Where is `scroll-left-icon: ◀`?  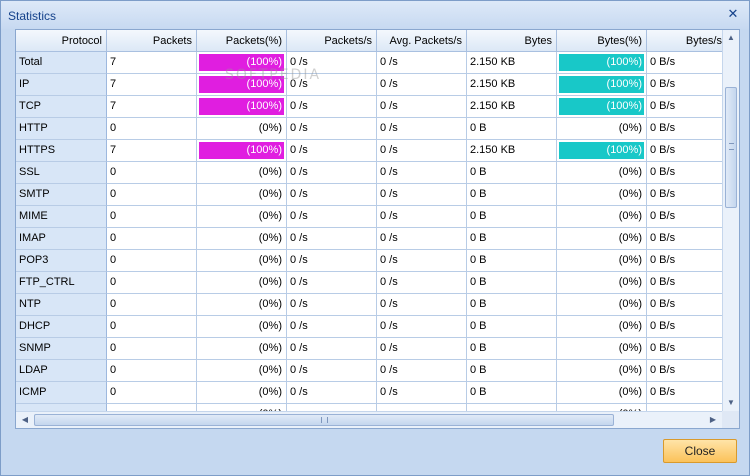 scroll-left-icon: ◀ is located at coordinates (25, 420).